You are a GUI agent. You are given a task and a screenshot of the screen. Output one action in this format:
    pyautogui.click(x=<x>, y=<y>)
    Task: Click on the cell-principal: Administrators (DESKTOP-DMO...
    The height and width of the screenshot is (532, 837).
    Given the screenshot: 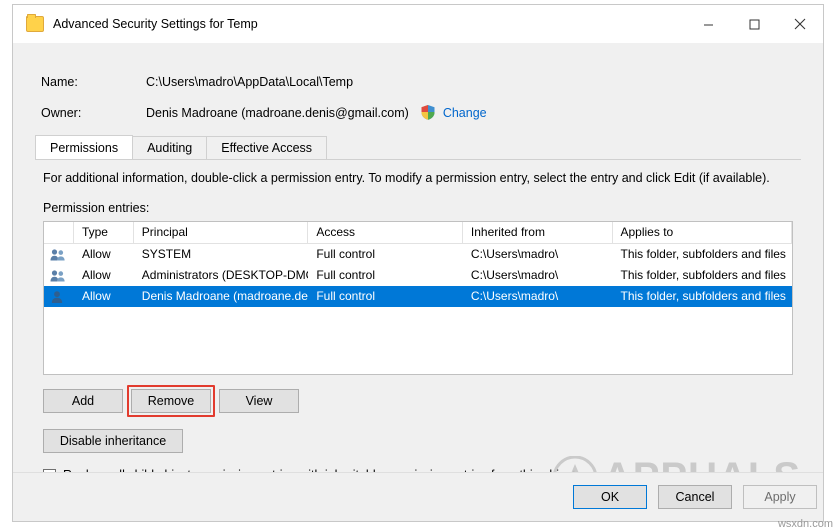 What is the action you would take?
    pyautogui.click(x=225, y=275)
    